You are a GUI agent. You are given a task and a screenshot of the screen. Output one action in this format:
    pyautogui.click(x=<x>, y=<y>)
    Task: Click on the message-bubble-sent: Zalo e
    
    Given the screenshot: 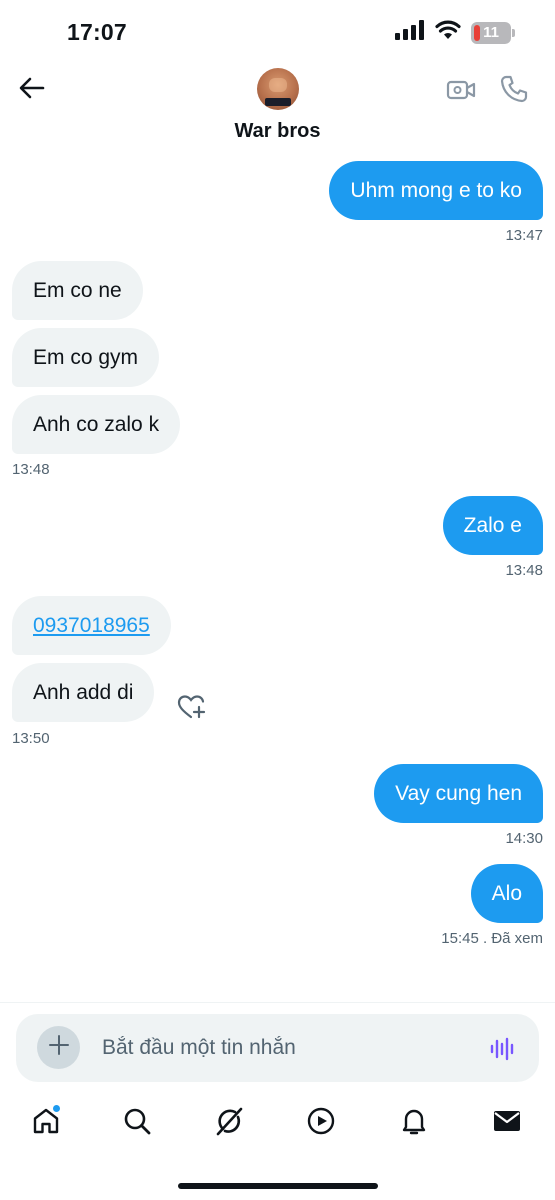 What is the action you would take?
    pyautogui.click(x=492, y=525)
    